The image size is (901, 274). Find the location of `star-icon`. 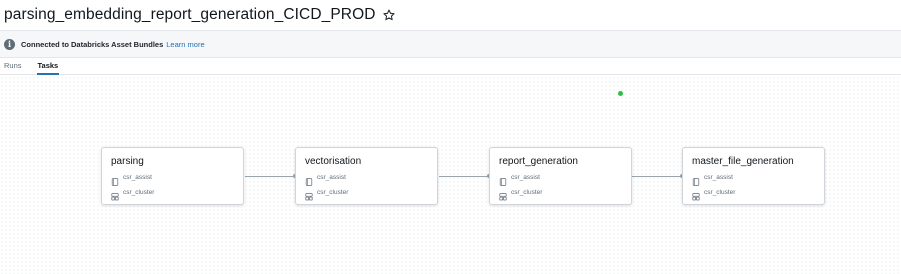

star-icon is located at coordinates (389, 15).